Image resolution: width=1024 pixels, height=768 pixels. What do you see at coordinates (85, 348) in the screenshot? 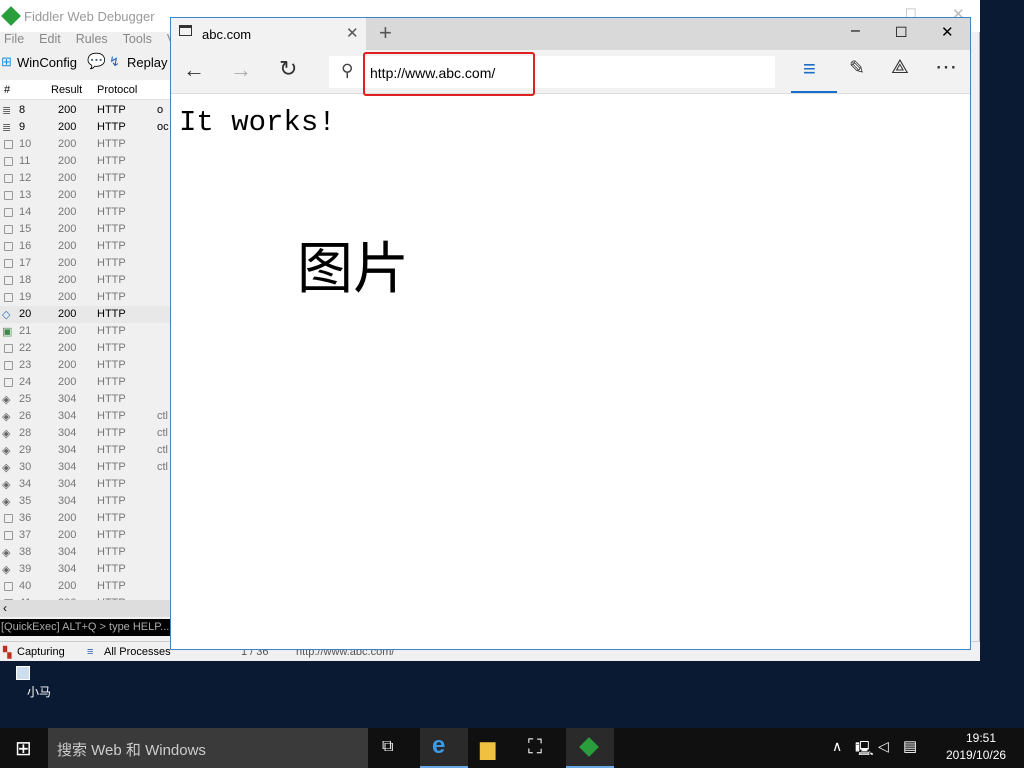
I see `session-row: 22 200 HTTP` at bounding box center [85, 348].